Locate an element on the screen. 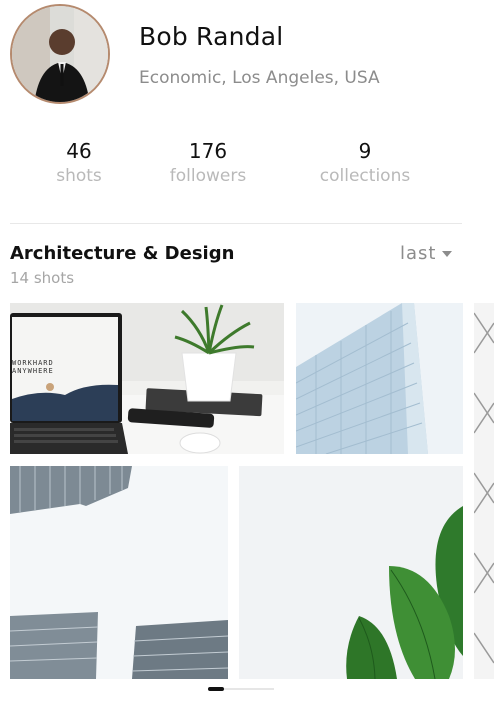 The image size is (494, 702). glass-building-partial-image is located at coordinates (484, 491).